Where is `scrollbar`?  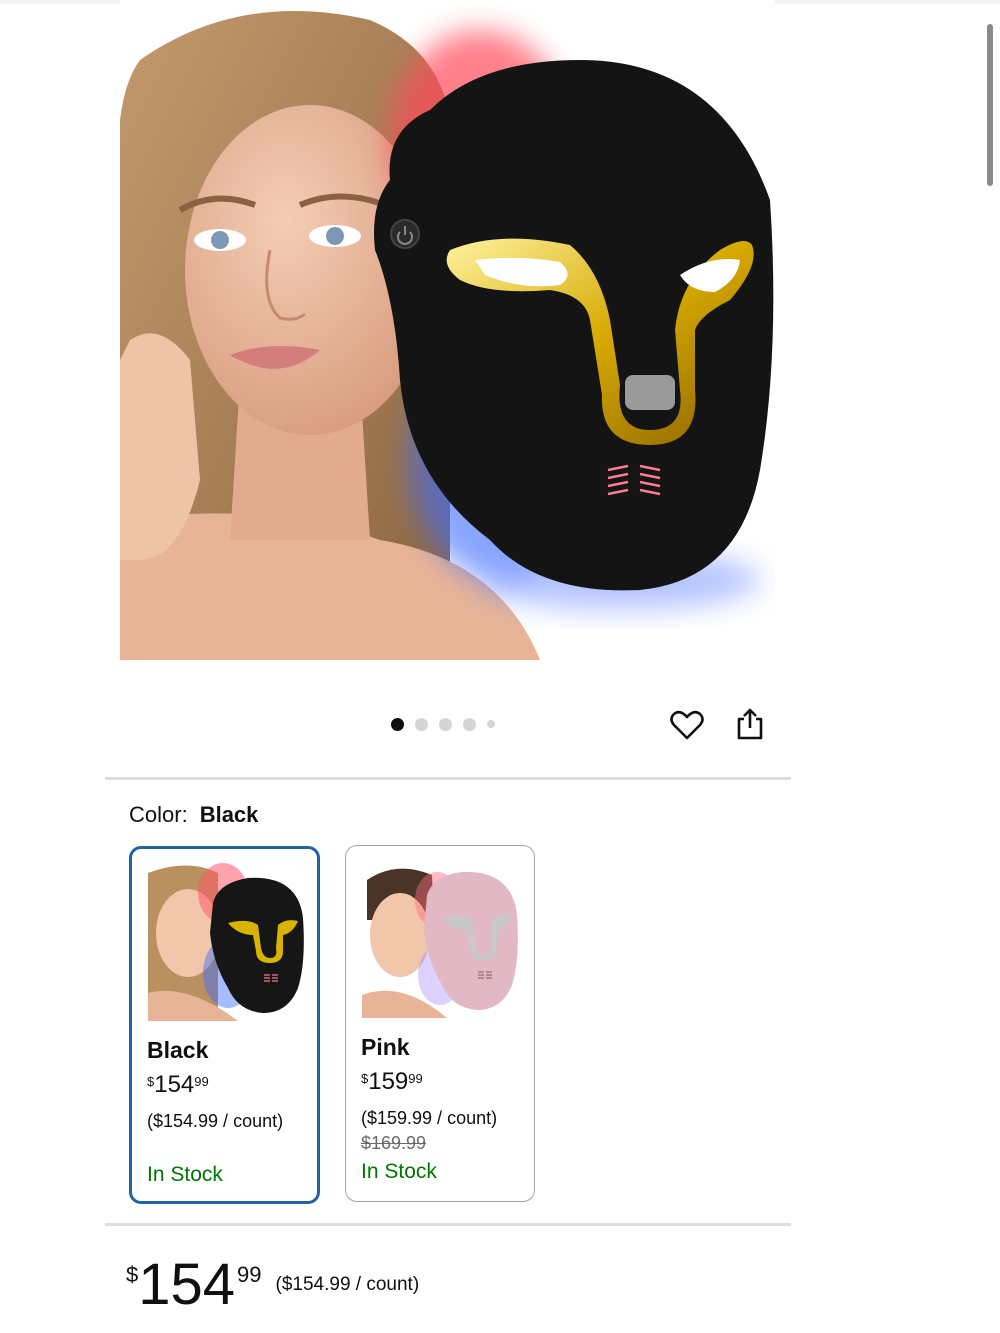
scrollbar is located at coordinates (990, 105).